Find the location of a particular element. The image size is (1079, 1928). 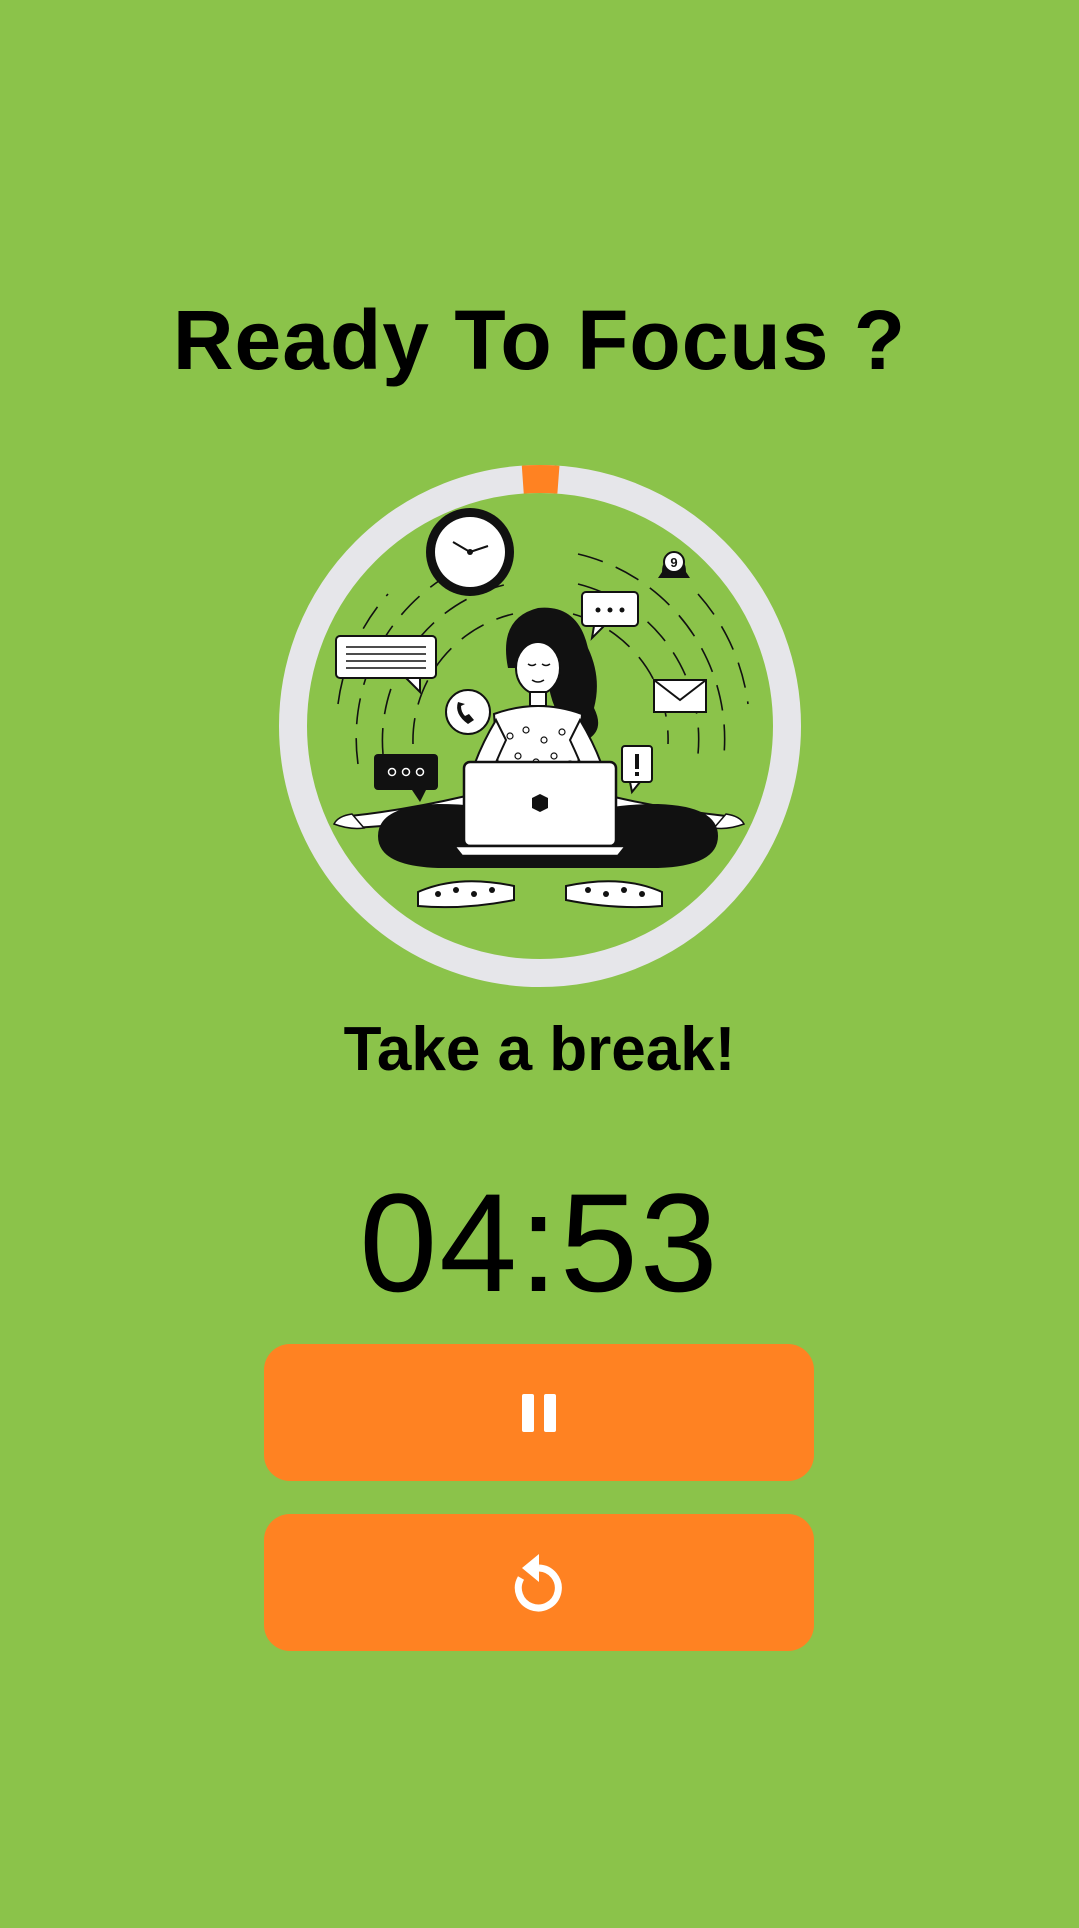

clock-icon is located at coordinates (470, 552).